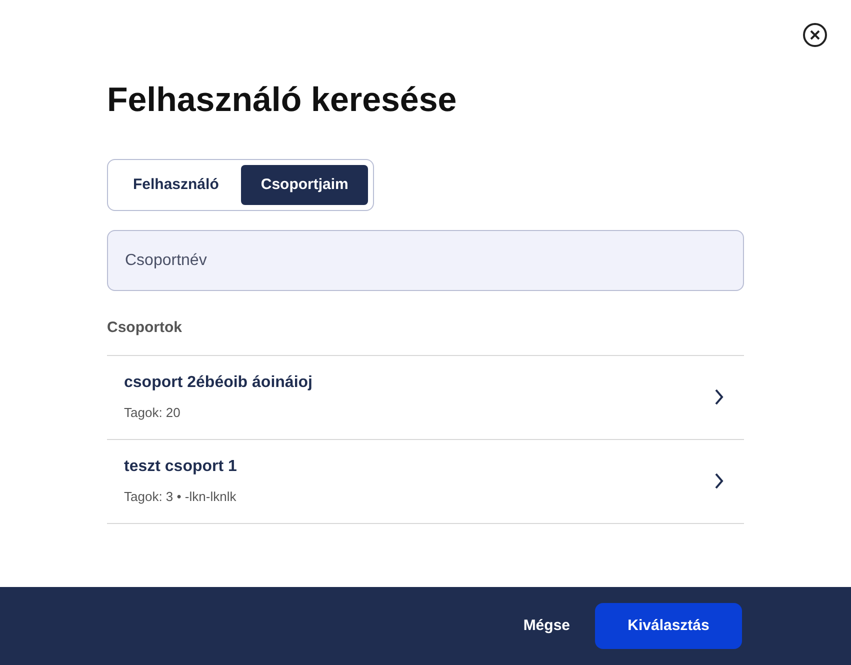 This screenshot has width=851, height=665. I want to click on group-row: csoport 2ébéoib áoináioj Tagok: 20, so click(425, 398).